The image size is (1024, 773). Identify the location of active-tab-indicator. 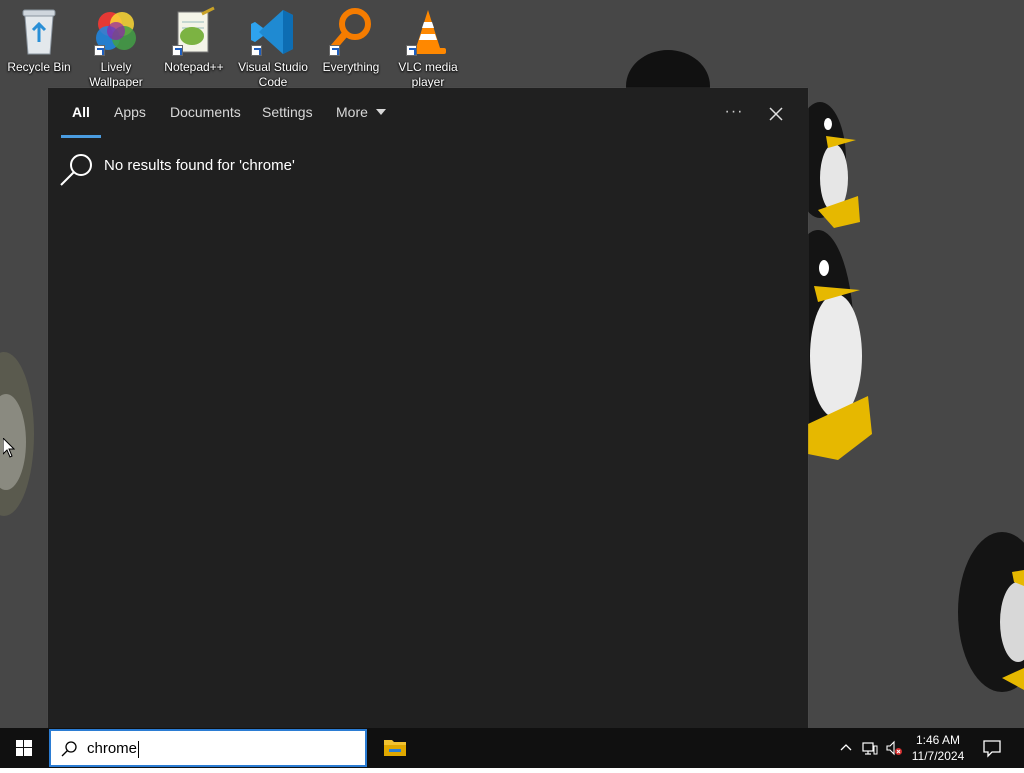
(81, 136).